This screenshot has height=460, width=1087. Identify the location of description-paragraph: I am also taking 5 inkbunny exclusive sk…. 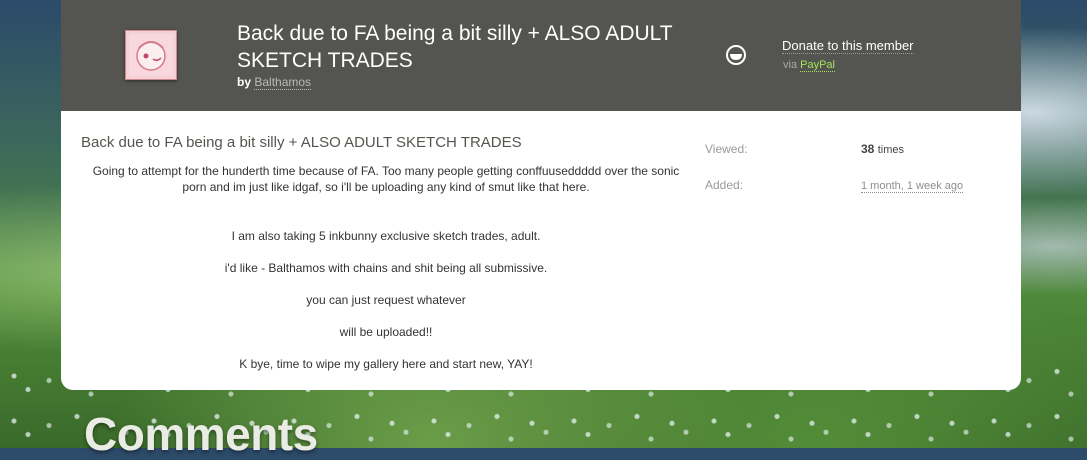
(386, 236).